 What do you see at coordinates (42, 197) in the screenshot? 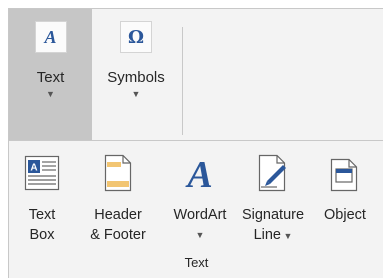
I see `text-box-button: A Text Box` at bounding box center [42, 197].